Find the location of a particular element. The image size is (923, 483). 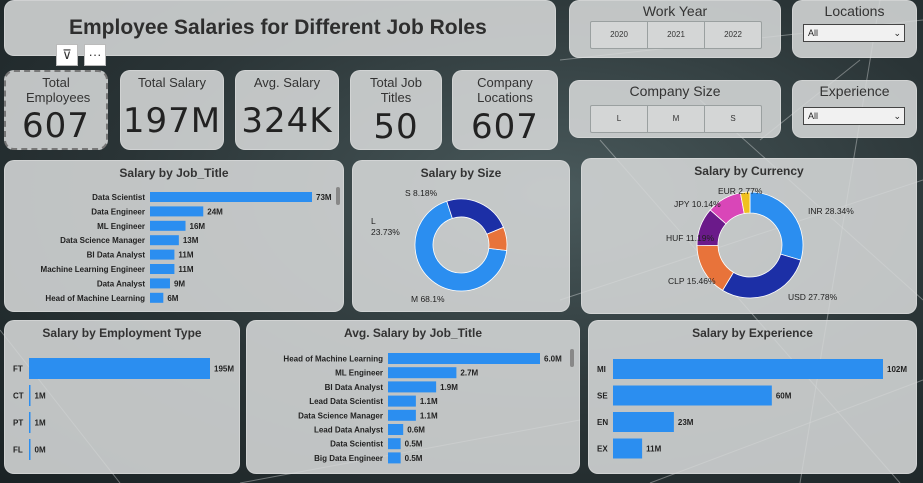

work-year-option: 2021 is located at coordinates (676, 35).